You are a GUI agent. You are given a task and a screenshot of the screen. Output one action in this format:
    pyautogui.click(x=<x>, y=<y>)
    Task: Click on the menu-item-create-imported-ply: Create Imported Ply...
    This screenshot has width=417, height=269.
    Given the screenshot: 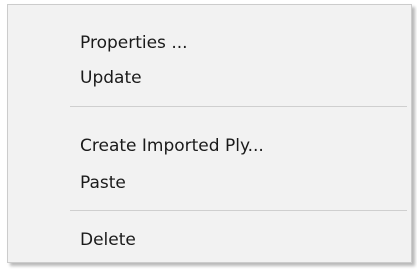 What is the action you would take?
    pyautogui.click(x=209, y=146)
    